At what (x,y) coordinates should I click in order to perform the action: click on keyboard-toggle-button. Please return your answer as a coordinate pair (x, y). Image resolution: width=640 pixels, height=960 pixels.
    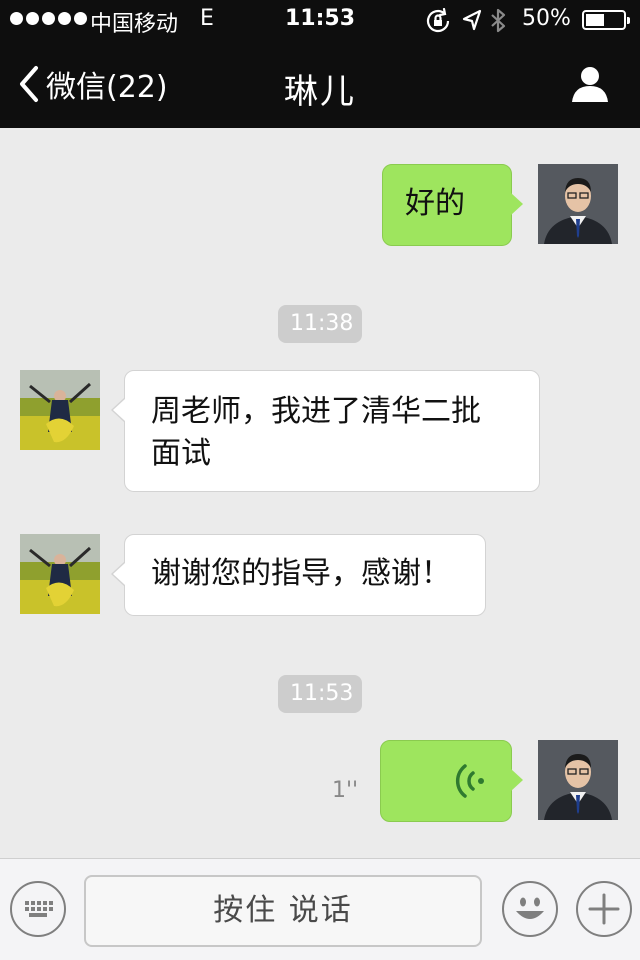
    Looking at the image, I should click on (38, 909).